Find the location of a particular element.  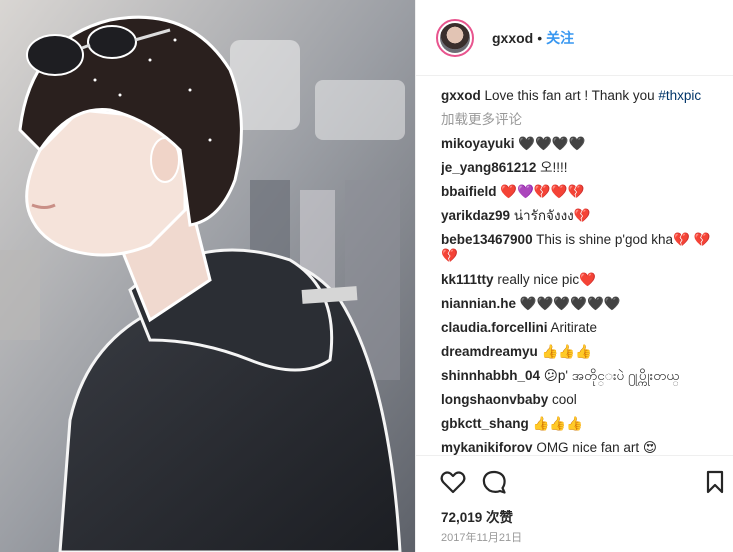

comment-text: ❤️💜💔❤️💔 is located at coordinates (542, 191).